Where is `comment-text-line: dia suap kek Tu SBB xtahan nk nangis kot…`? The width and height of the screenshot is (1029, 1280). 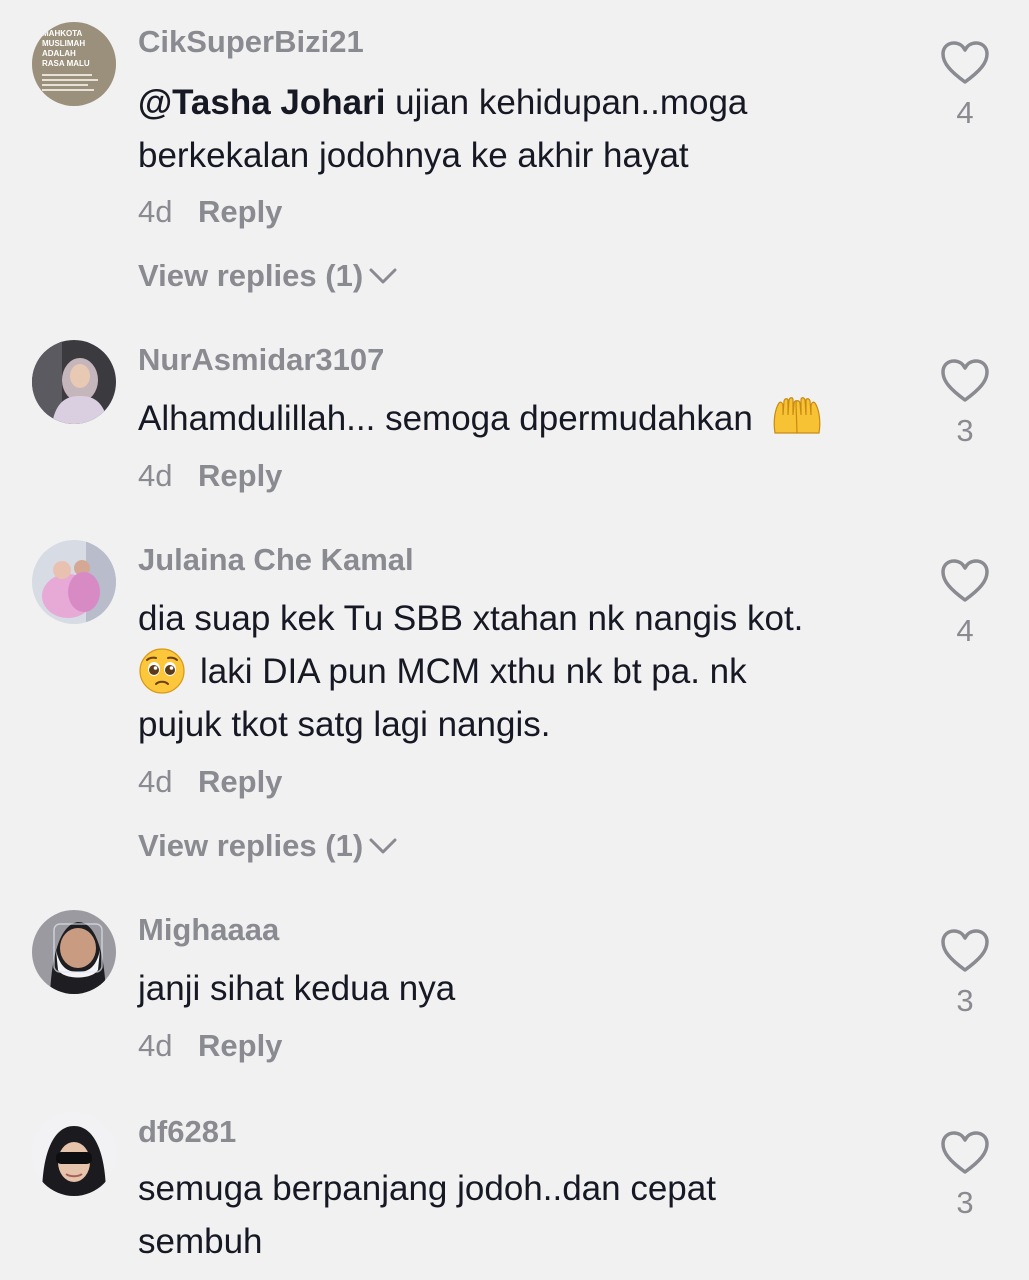 comment-text-line: dia suap kek Tu SBB xtahan nk nangis kot… is located at coordinates (471, 618).